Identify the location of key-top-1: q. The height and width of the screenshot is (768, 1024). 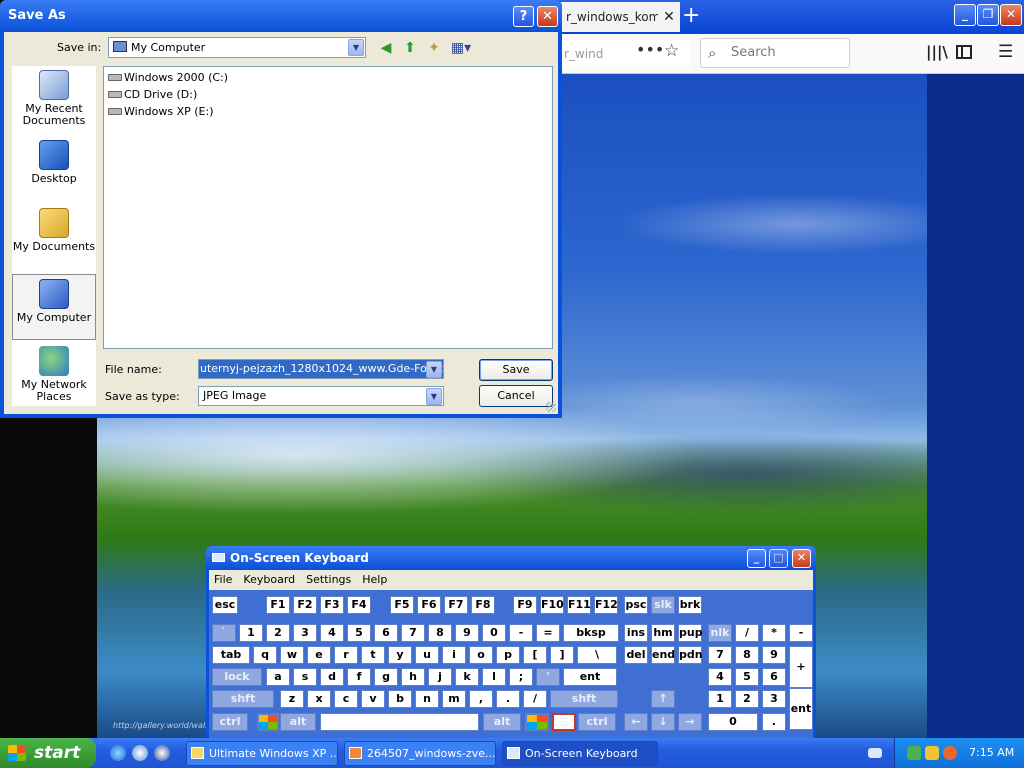
(265, 655).